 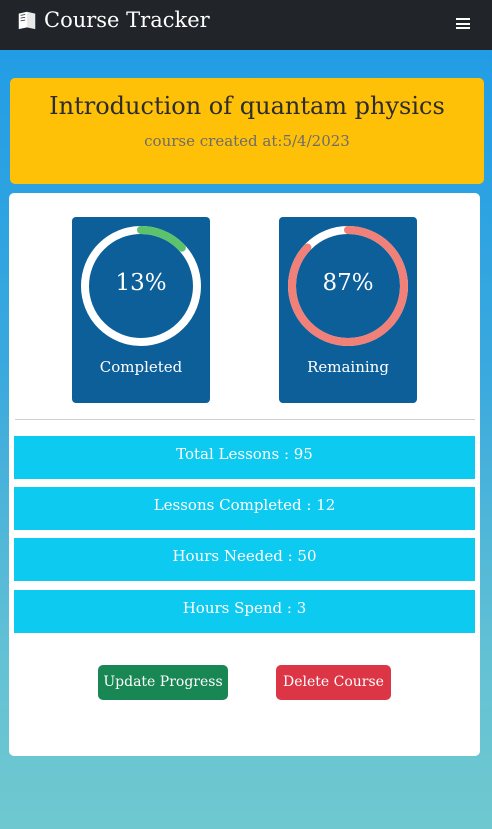 I want to click on hours-spend-row: Hours Spend : 3, so click(x=244, y=611).